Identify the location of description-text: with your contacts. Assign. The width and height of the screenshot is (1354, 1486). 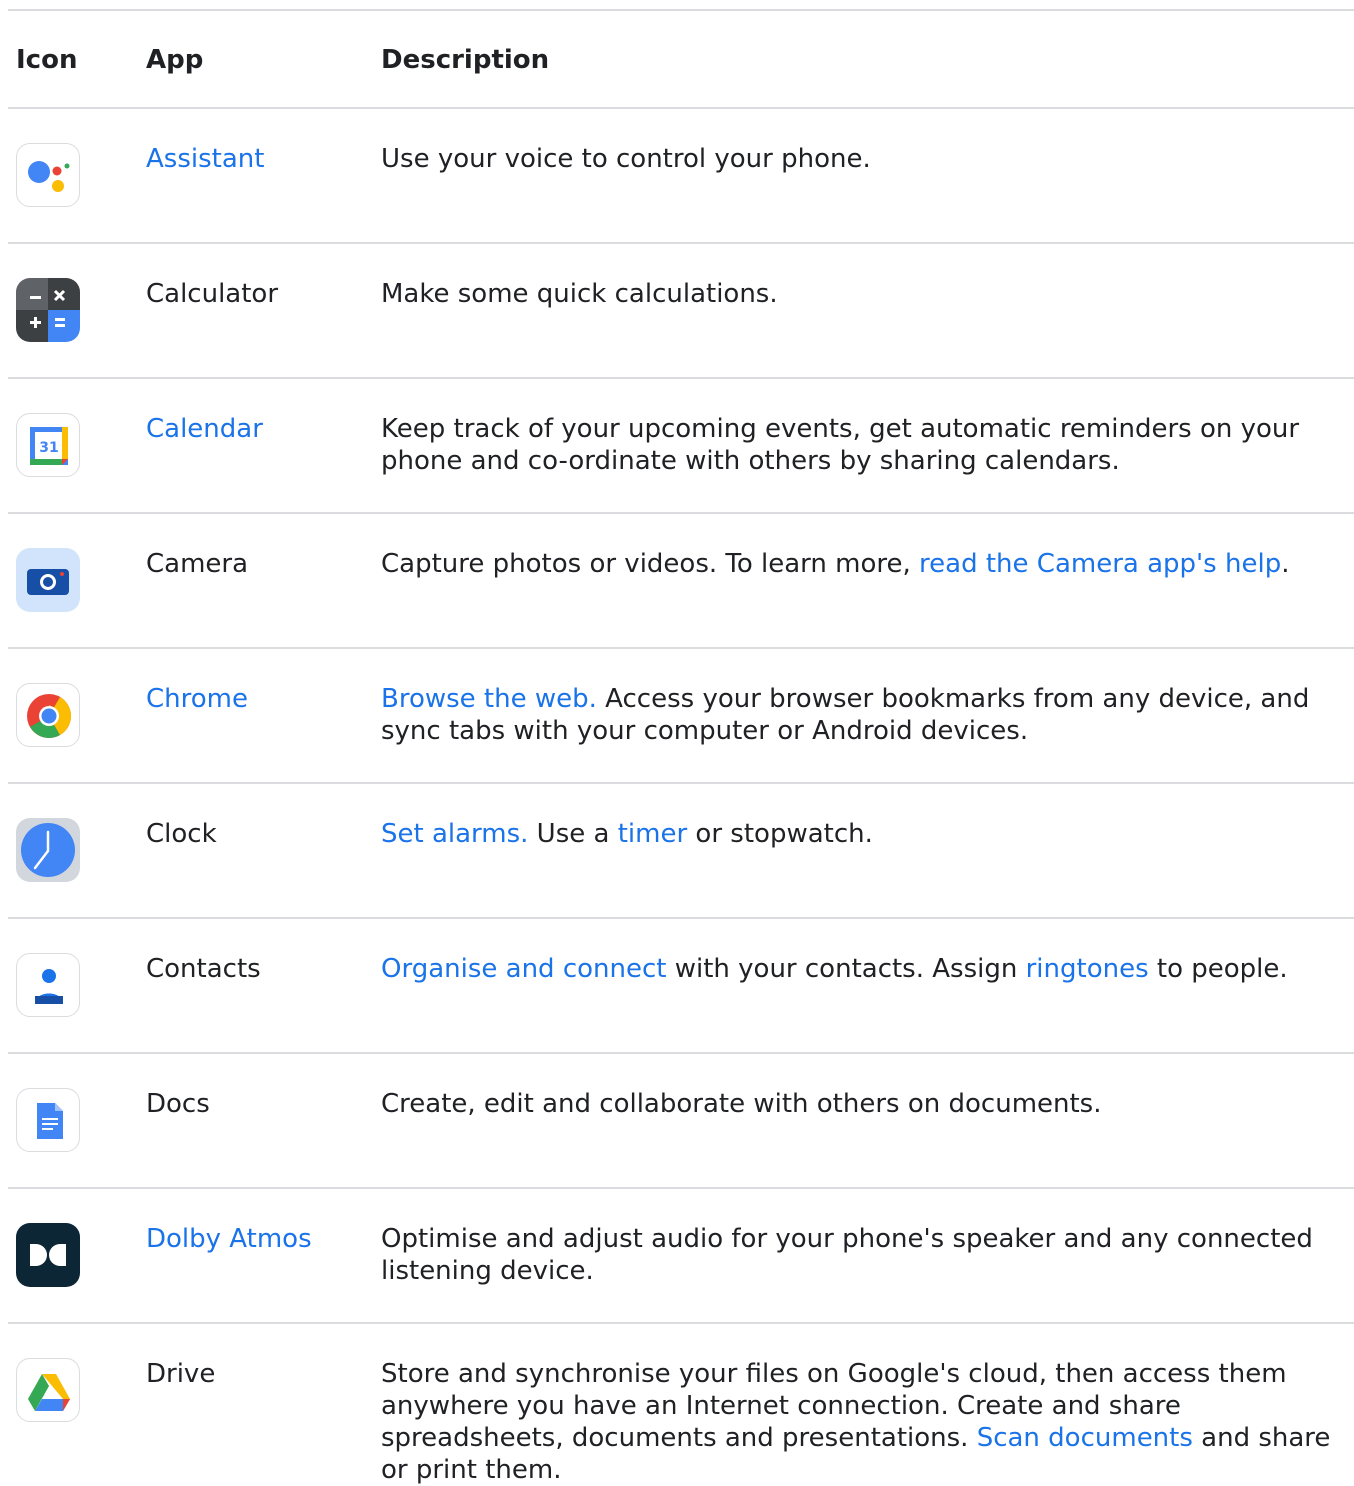
(846, 969).